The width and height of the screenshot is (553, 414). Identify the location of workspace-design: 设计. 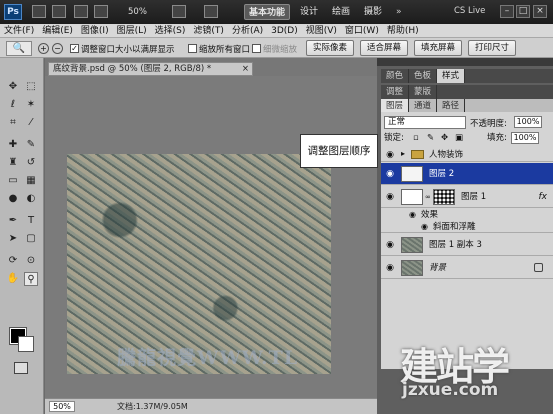
(309, 12).